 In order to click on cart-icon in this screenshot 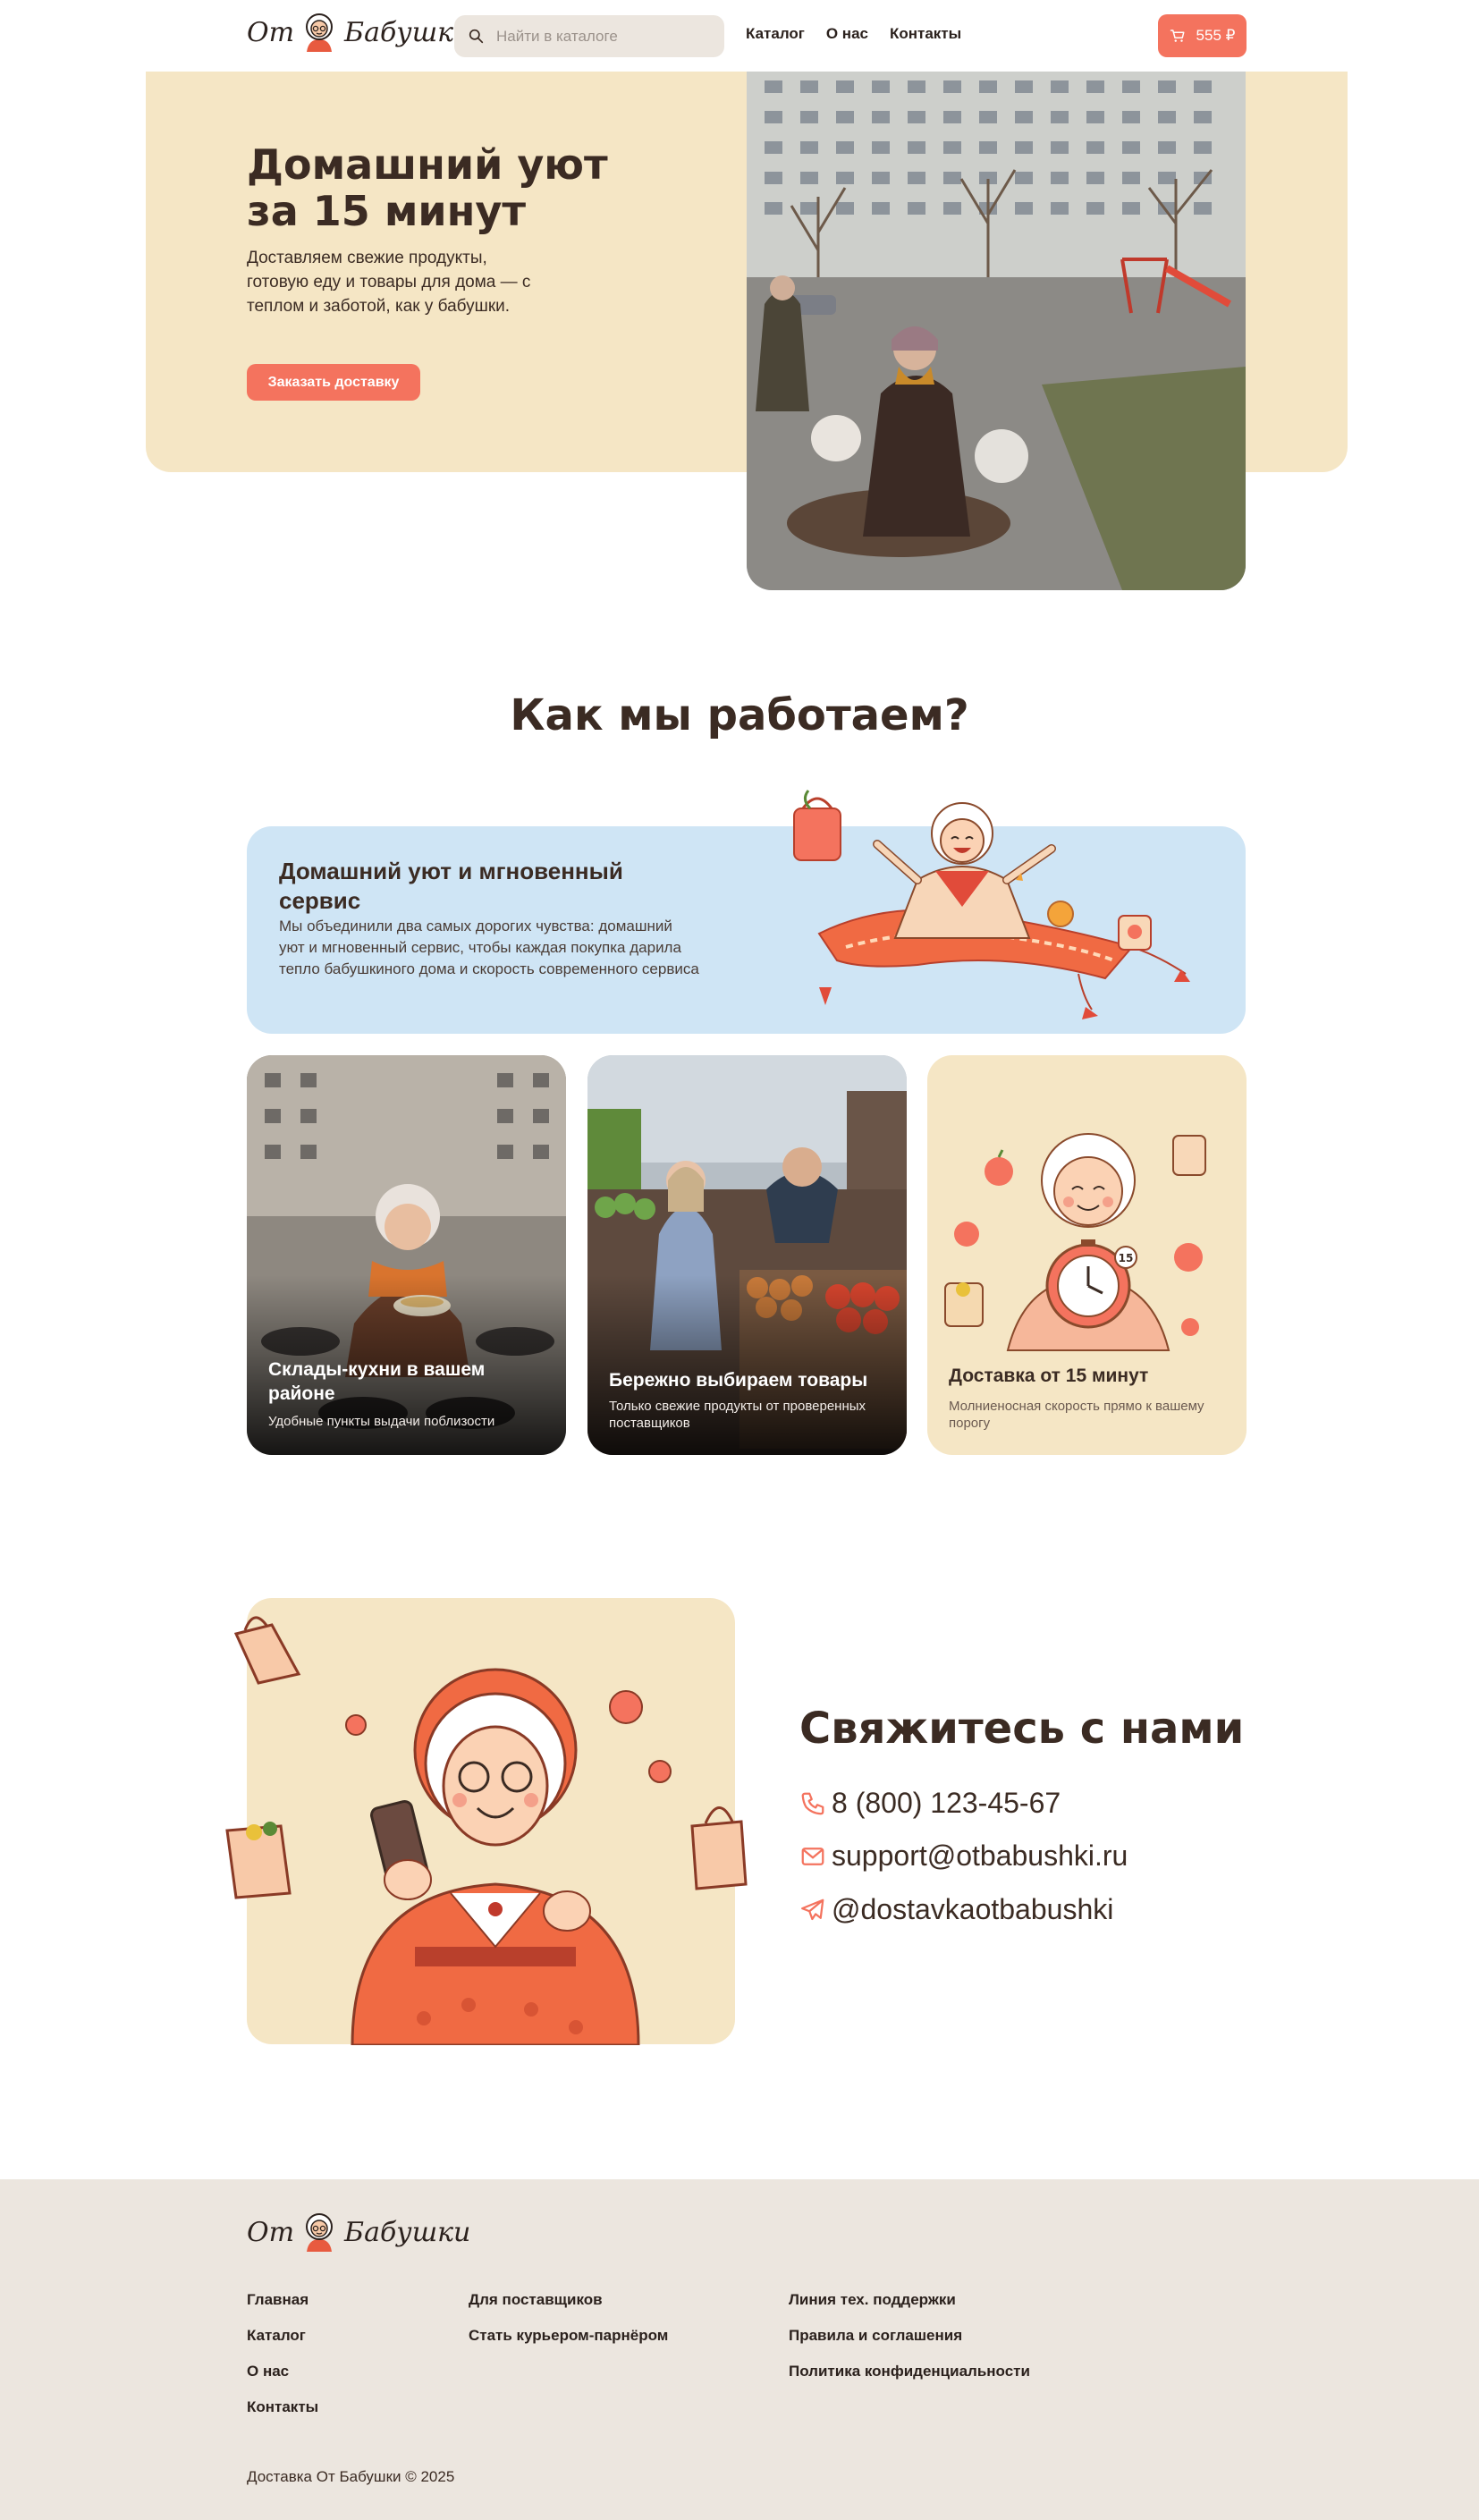, I will do `click(1177, 36)`.